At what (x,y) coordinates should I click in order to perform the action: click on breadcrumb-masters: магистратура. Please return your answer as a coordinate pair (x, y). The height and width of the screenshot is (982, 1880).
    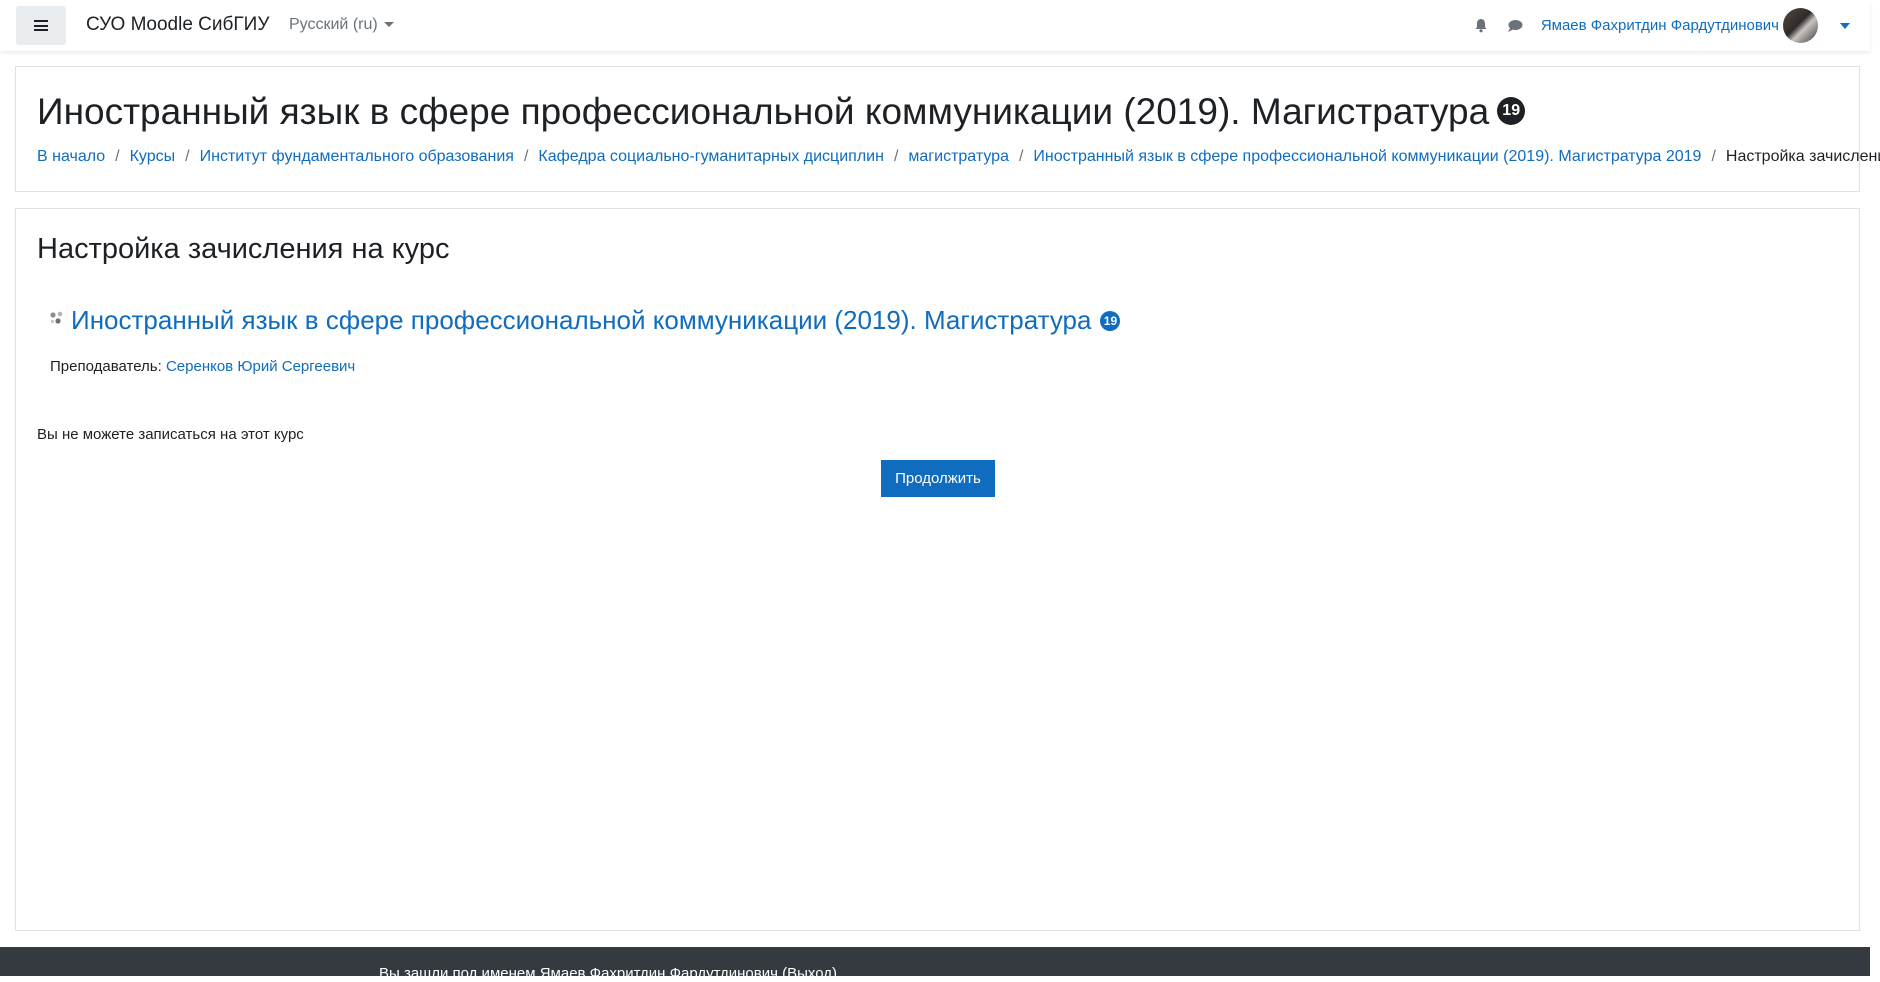
    Looking at the image, I should click on (958, 157).